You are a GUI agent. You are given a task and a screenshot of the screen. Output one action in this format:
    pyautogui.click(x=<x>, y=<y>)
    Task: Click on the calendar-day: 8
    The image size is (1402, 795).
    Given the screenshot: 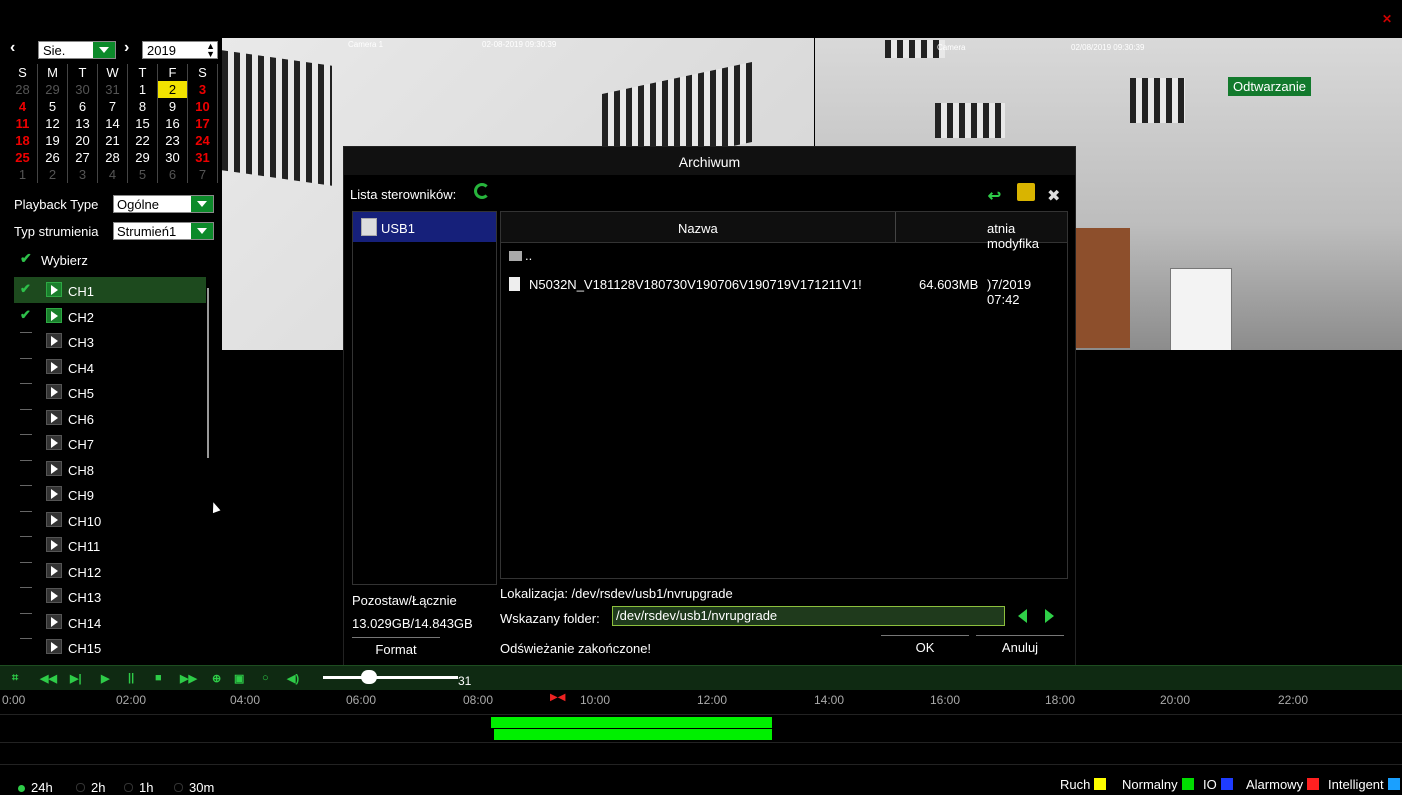 What is the action you would take?
    pyautogui.click(x=142, y=106)
    